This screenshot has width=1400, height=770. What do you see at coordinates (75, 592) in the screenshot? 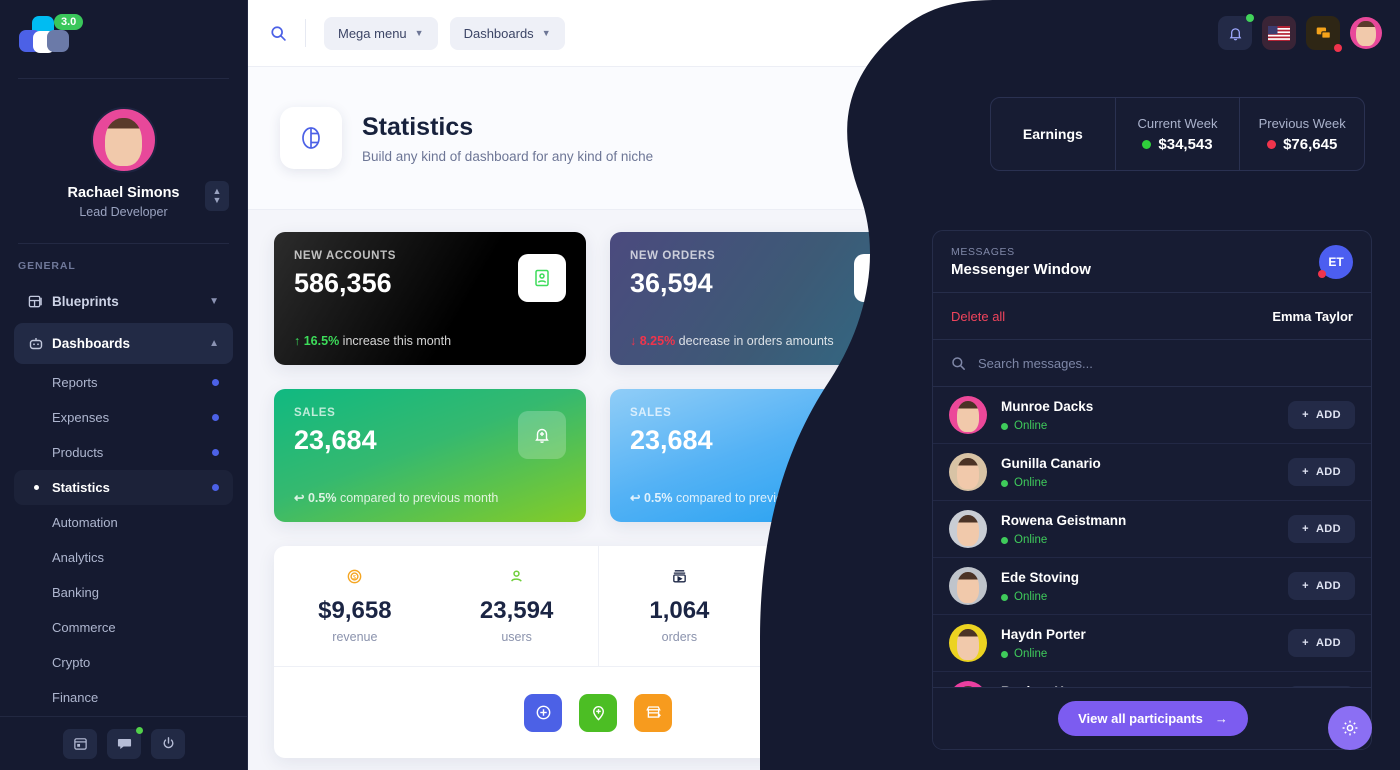
I see `sidebar-item-label: Banking` at bounding box center [75, 592].